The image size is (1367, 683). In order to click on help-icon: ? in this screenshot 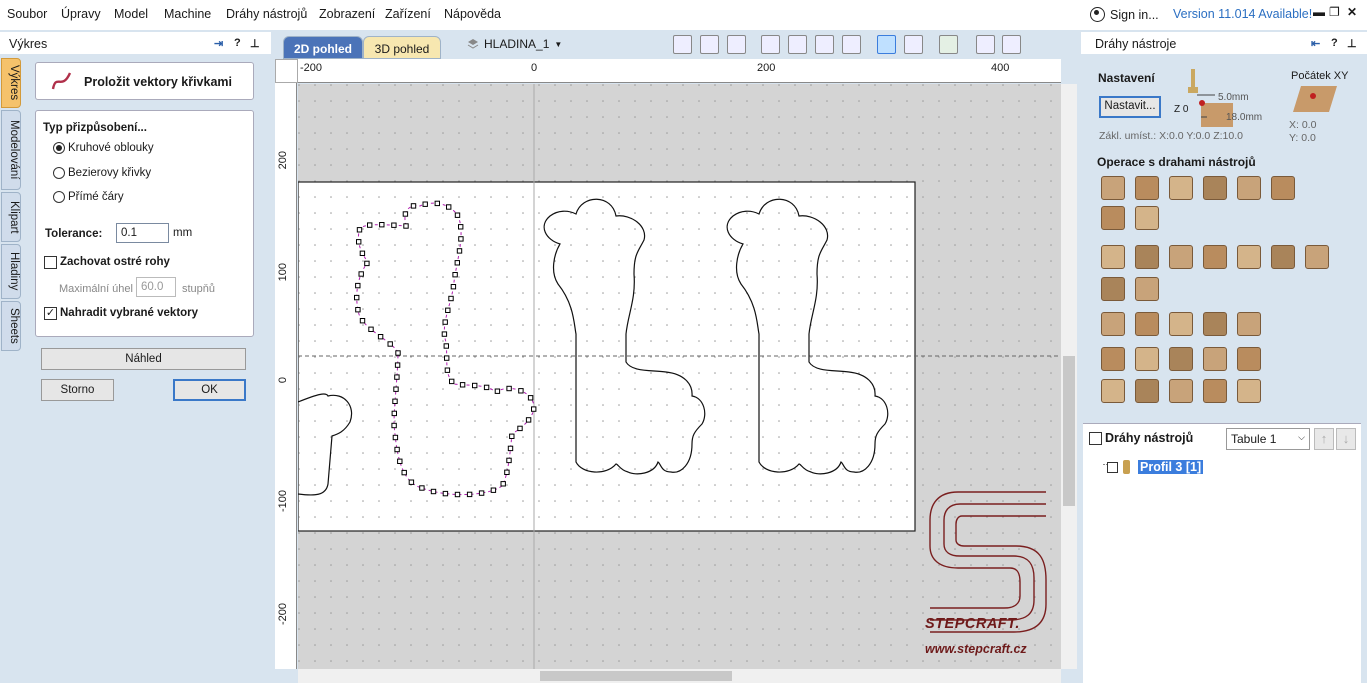, I will do `click(237, 43)`.